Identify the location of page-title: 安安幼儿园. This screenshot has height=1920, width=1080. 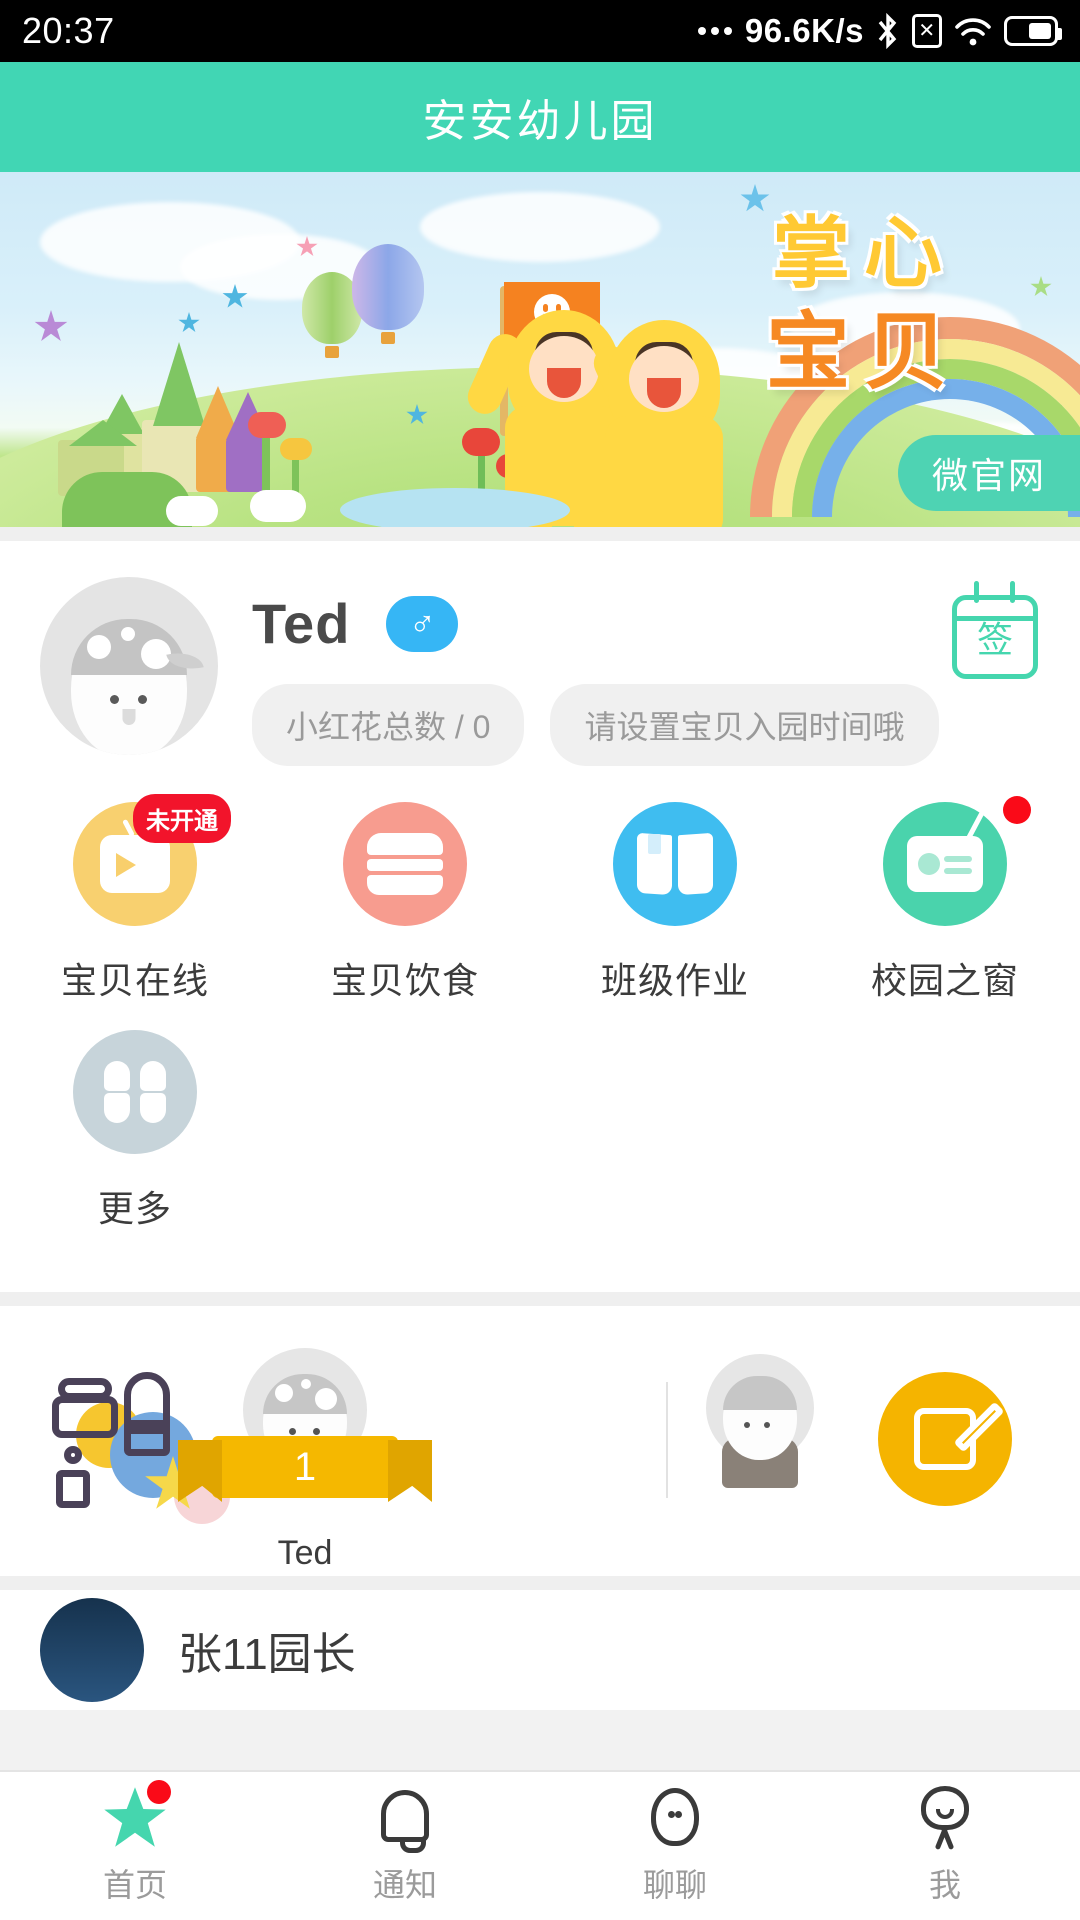
(540, 121).